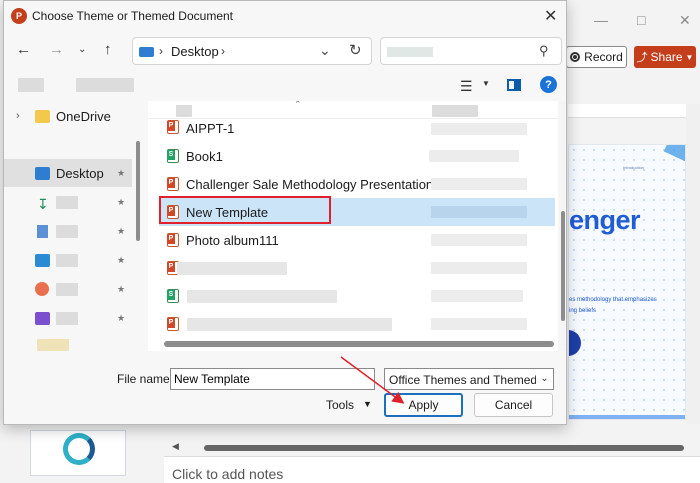 This screenshot has width=700, height=483. I want to click on record-button: Record, so click(596, 57).